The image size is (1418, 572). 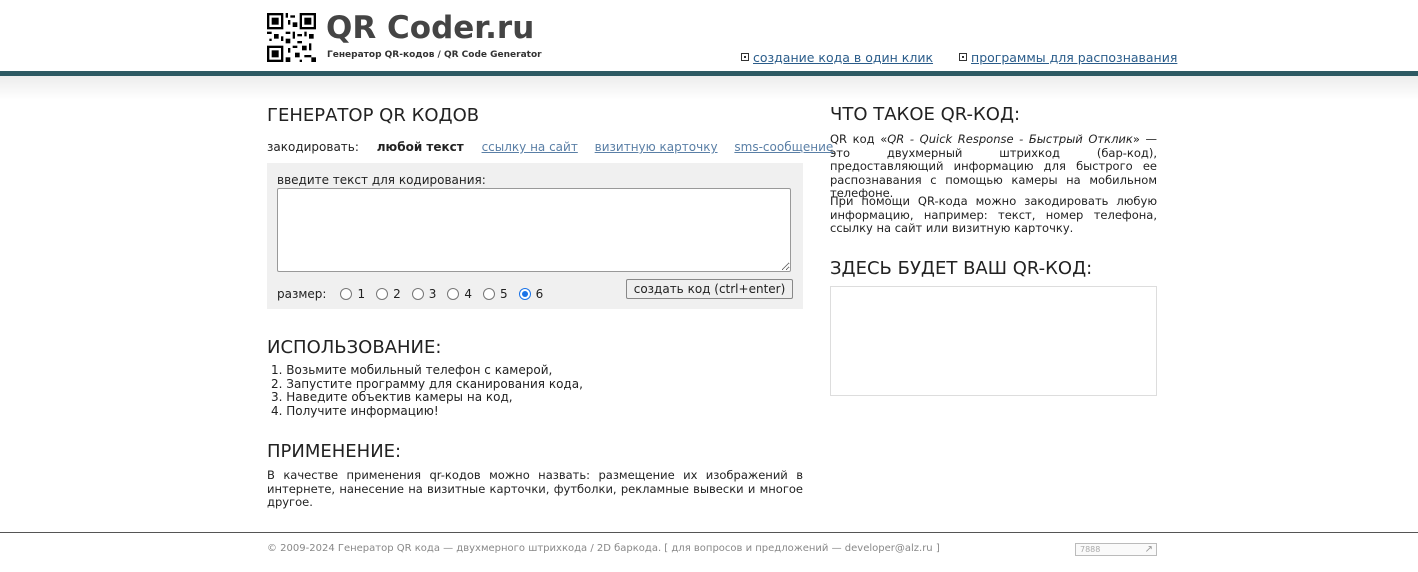 I want to click on encode-option-url: ссылку на сайт, so click(x=530, y=147).